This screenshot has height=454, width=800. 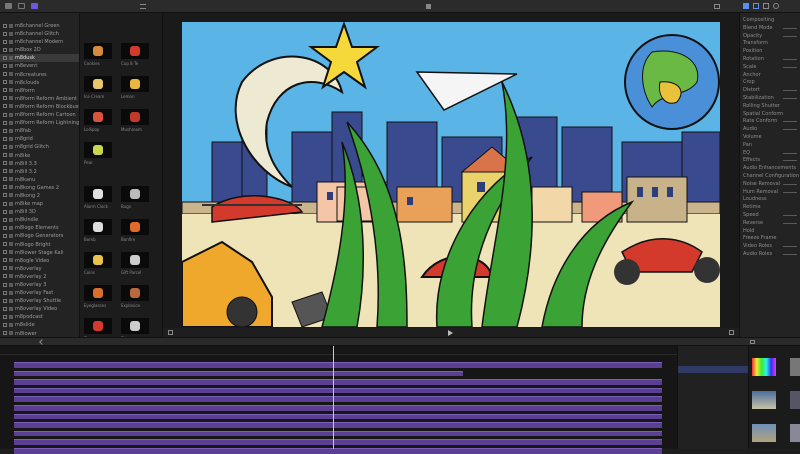 What do you see at coordinates (770, 60) in the screenshot?
I see `inspector-row: Rotation` at bounding box center [770, 60].